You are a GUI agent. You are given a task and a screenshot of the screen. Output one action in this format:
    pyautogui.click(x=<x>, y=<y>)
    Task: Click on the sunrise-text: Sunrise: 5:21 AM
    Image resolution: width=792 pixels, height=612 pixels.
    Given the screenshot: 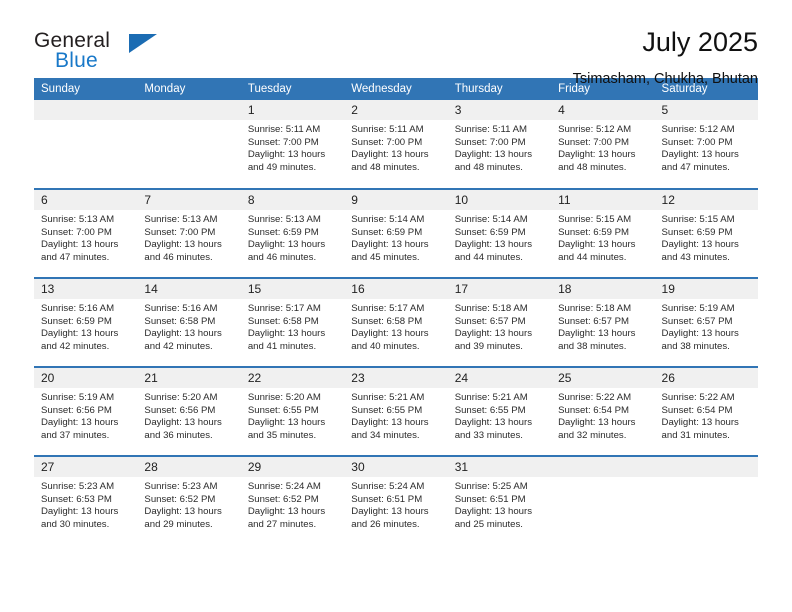 What is the action you would take?
    pyautogui.click(x=388, y=397)
    